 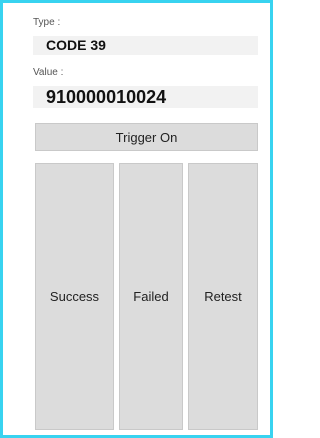 I want to click on retest-button: Retest, so click(x=223, y=296).